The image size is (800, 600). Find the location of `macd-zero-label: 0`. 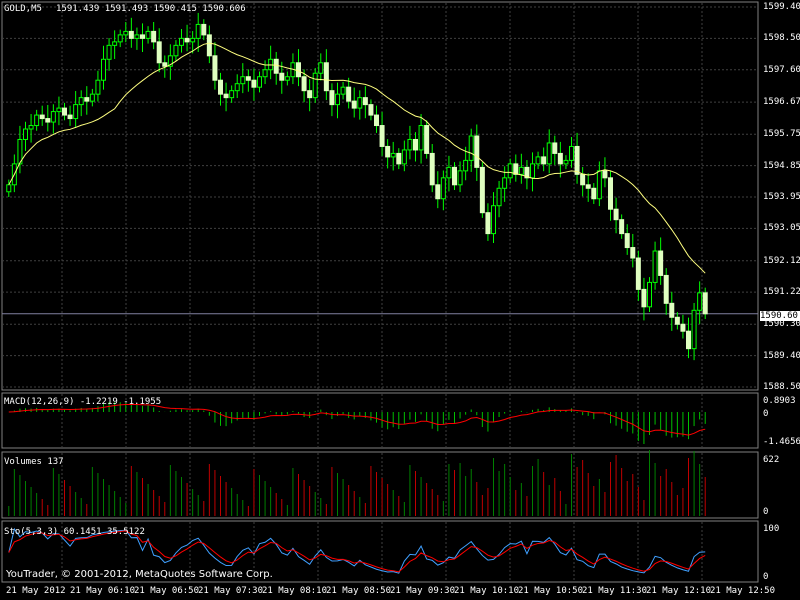

macd-zero-label: 0 is located at coordinates (766, 414).